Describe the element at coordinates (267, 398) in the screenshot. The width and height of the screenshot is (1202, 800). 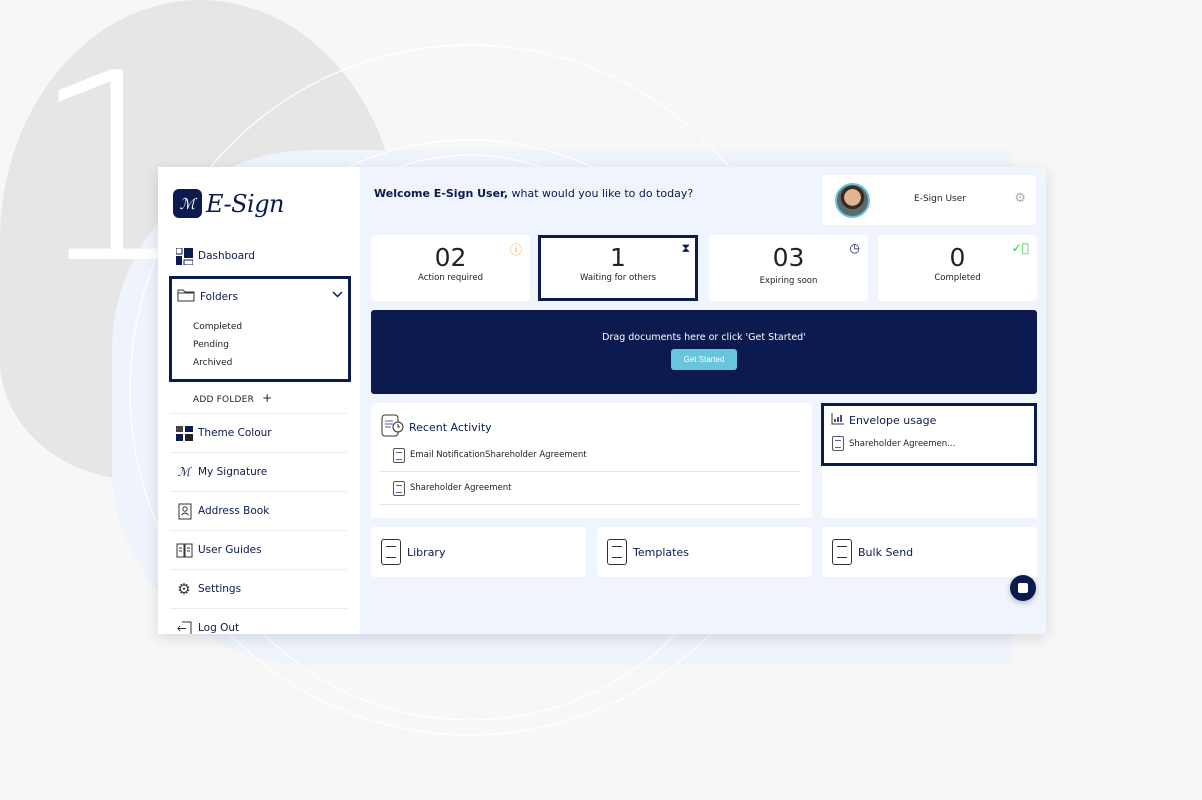
I see `plus-icon: +` at that location.